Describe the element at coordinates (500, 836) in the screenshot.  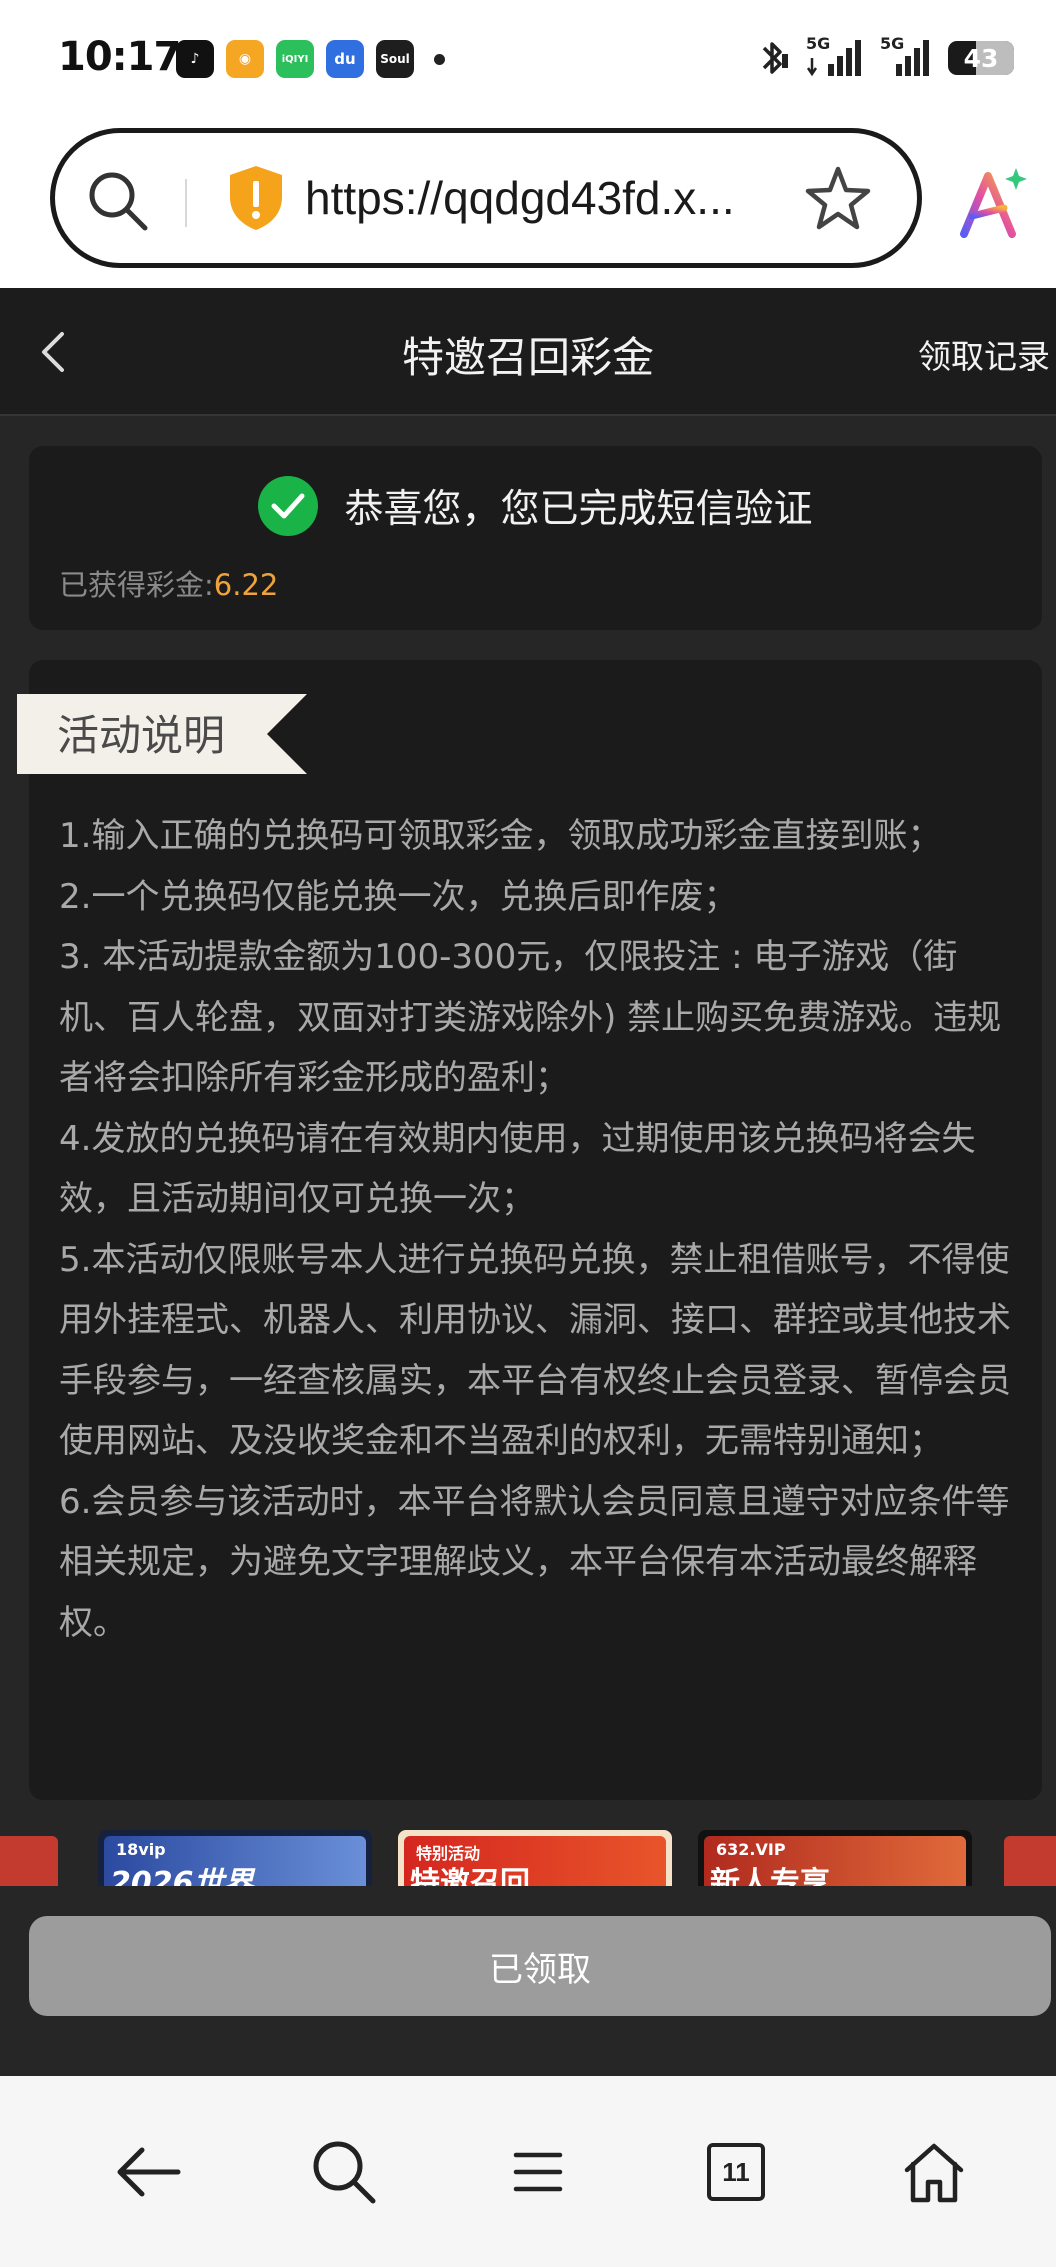
I see `rule-item: 1.输入正确的兑换码可领取彩金，领取成功彩金直接到账；` at that location.